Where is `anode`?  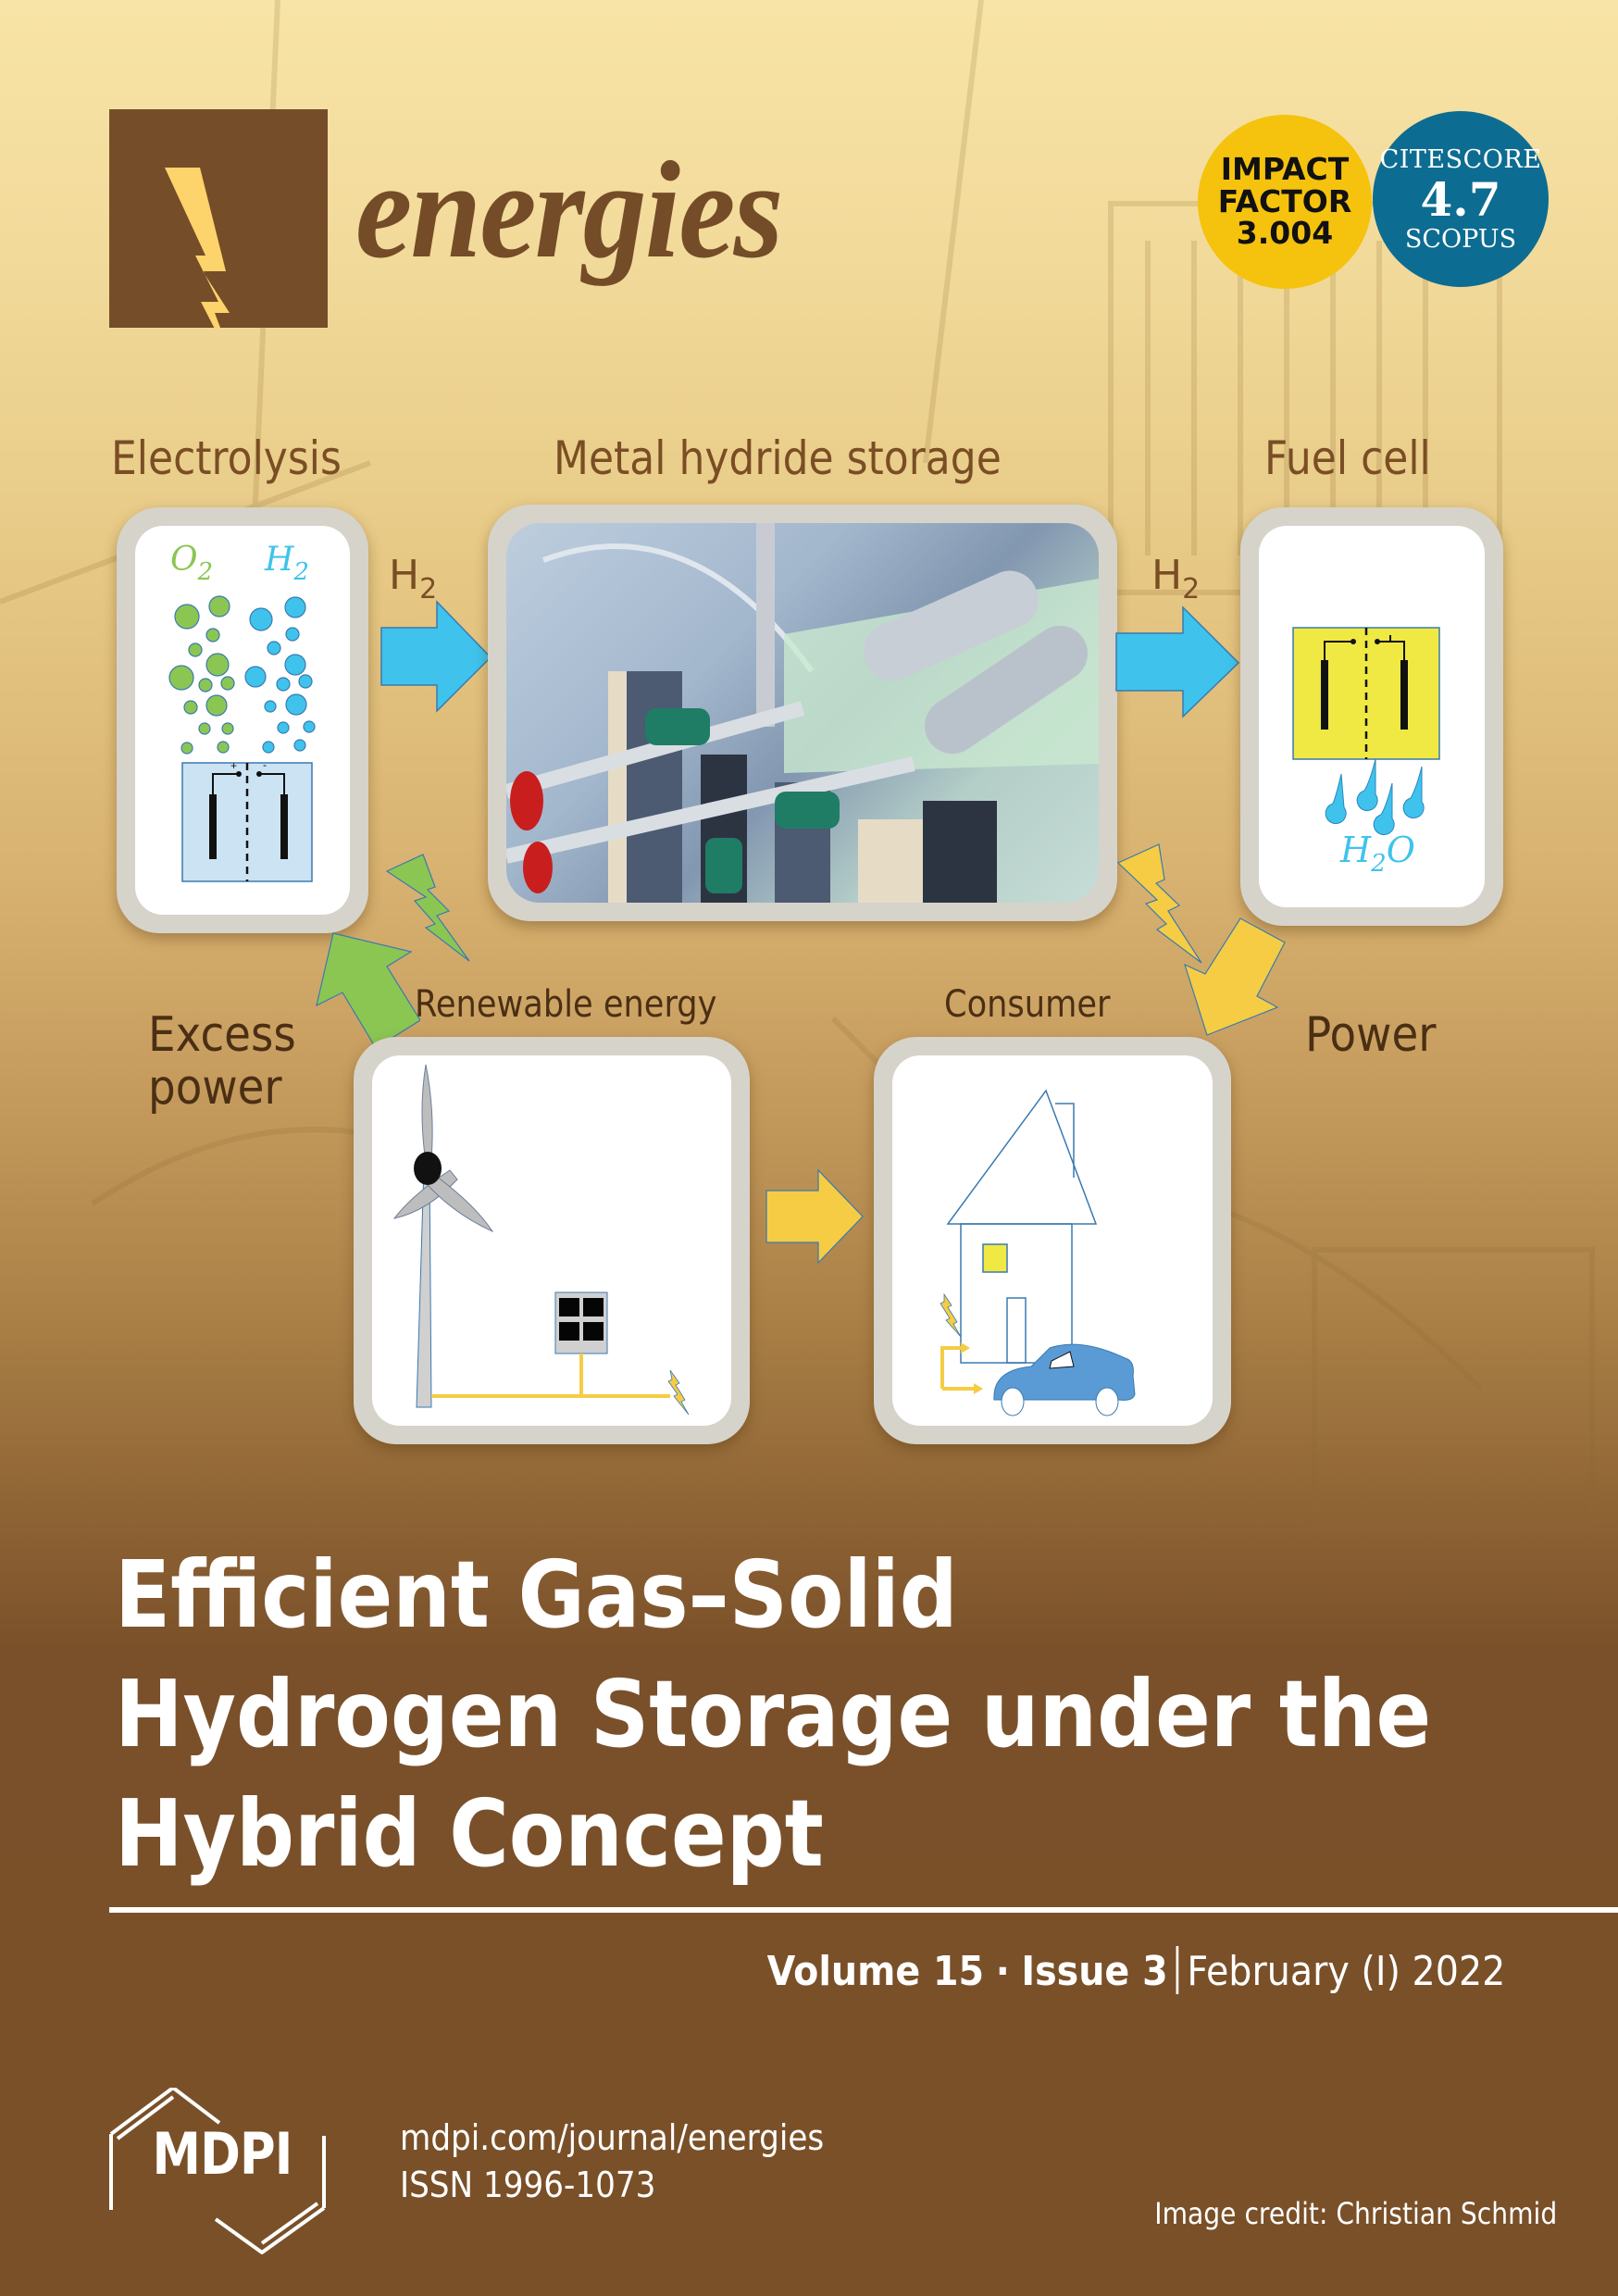
anode is located at coordinates (213, 826).